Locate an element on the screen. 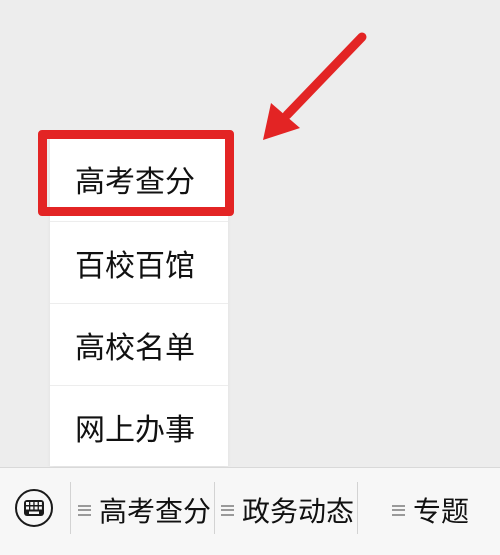  tab-special-topics: 专题 is located at coordinates (430, 510).